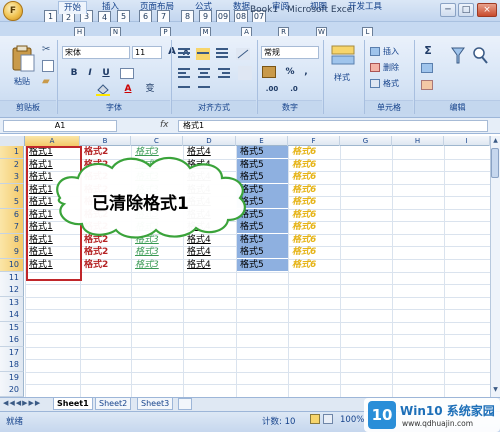 The height and width of the screenshot is (432, 500). What do you see at coordinates (15, 422) in the screenshot?
I see `status-mode: 就绪` at bounding box center [15, 422].